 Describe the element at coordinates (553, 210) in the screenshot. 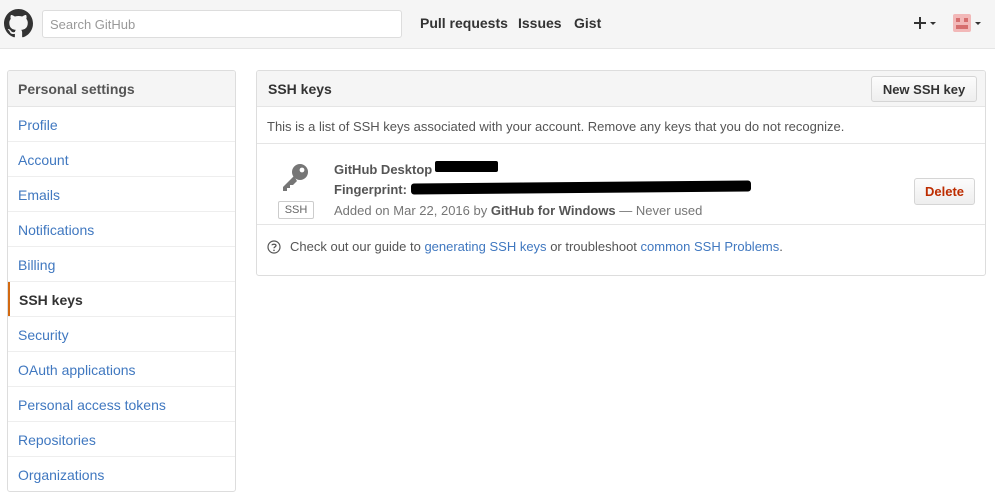

I see `added-by: GitHub for Windows` at that location.